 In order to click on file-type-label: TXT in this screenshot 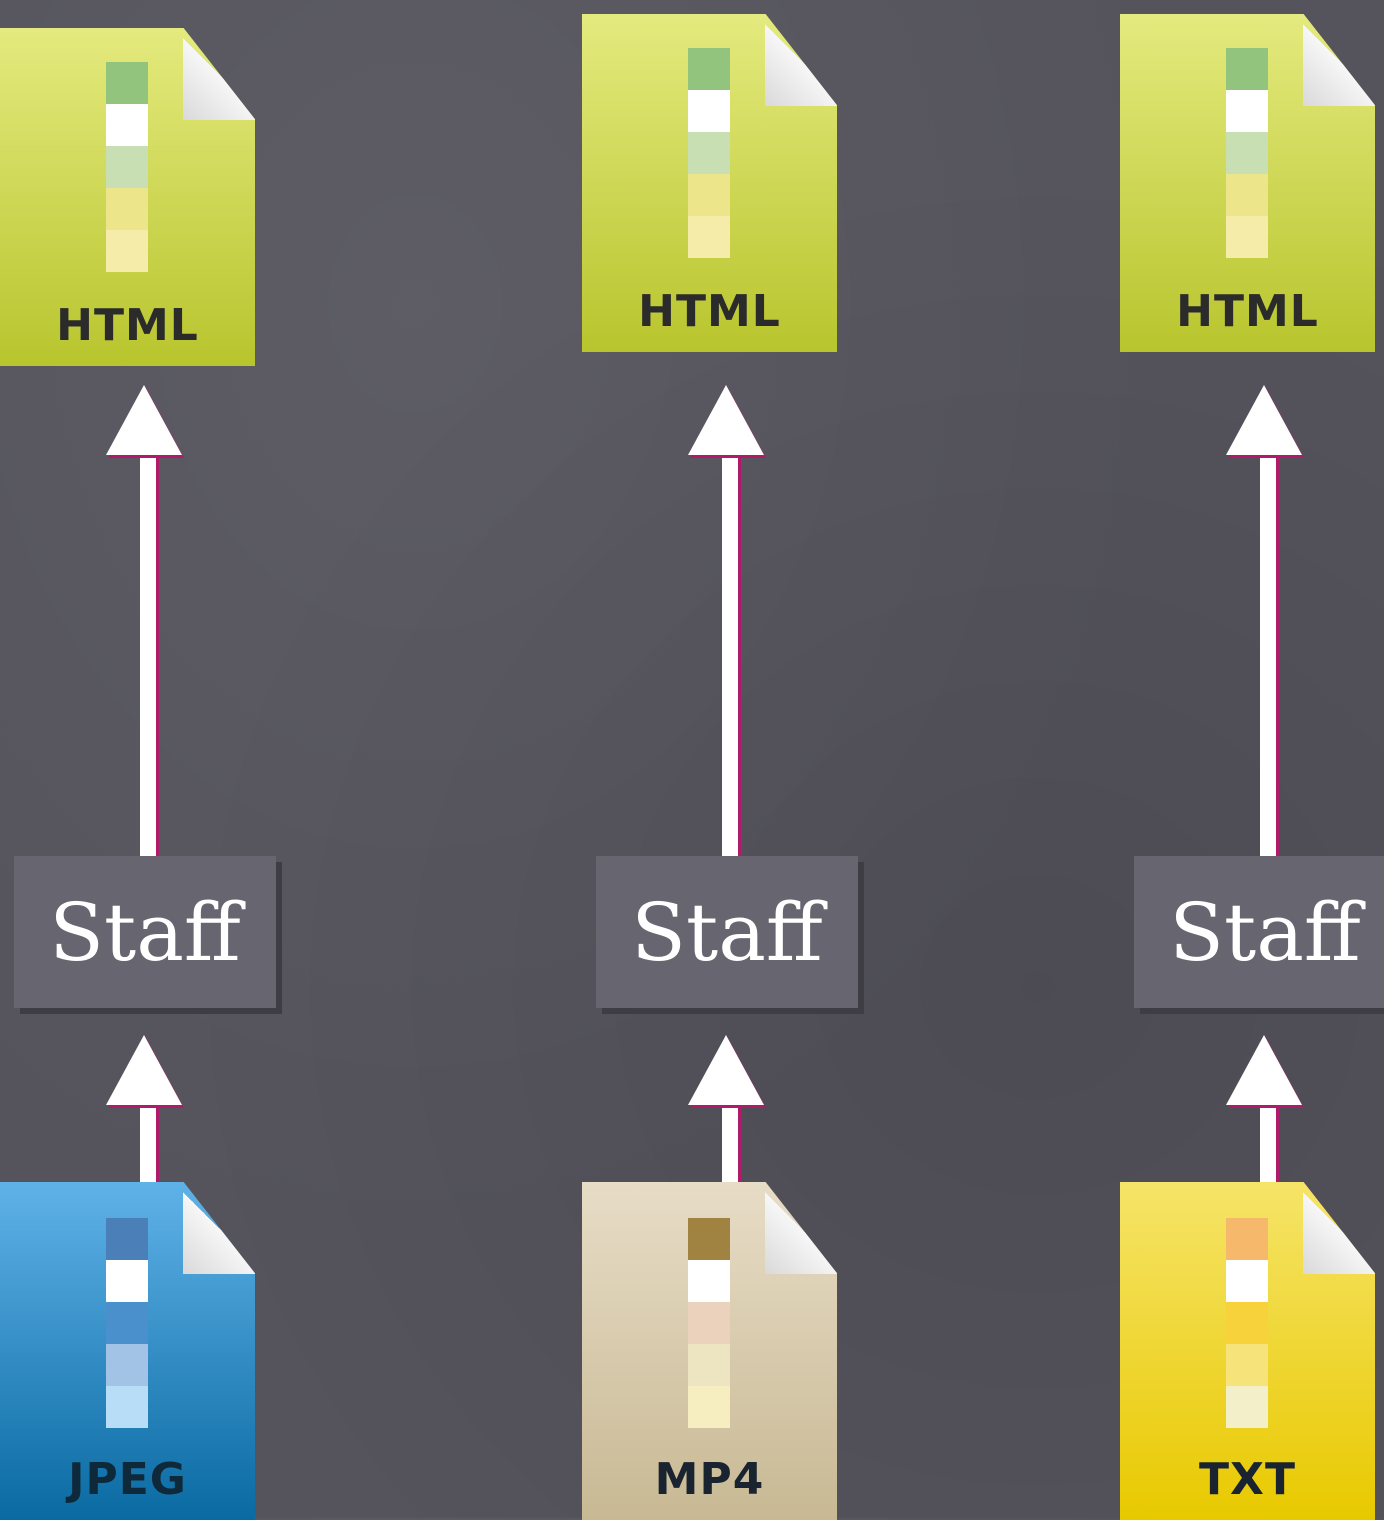, I will do `click(1247, 1479)`.